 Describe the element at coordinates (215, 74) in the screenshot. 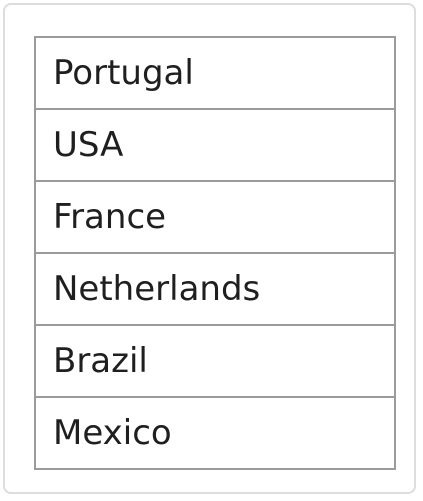

I see `list-item-portugal: Portugal` at that location.